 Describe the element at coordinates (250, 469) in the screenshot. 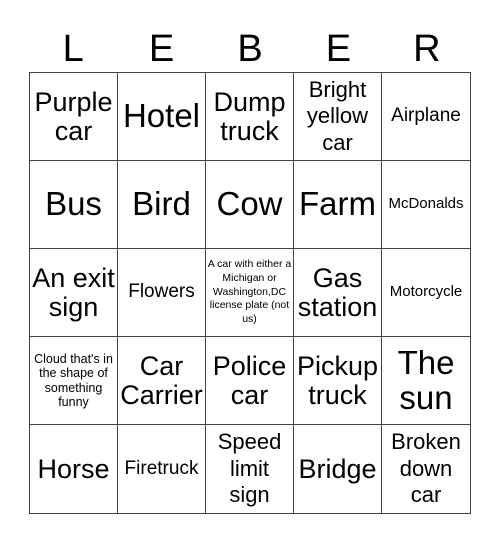

I see `bingo-cell: Speed limit sign` at that location.